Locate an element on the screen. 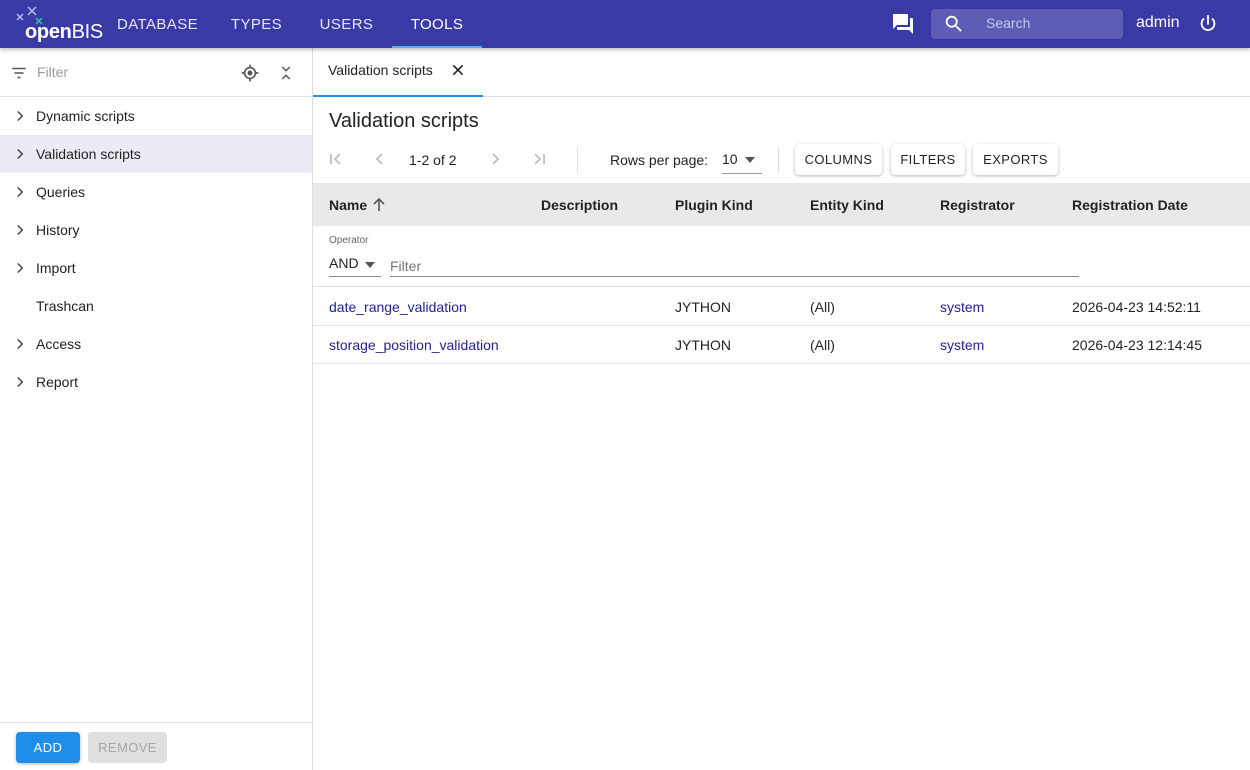  search-box is located at coordinates (1027, 24).